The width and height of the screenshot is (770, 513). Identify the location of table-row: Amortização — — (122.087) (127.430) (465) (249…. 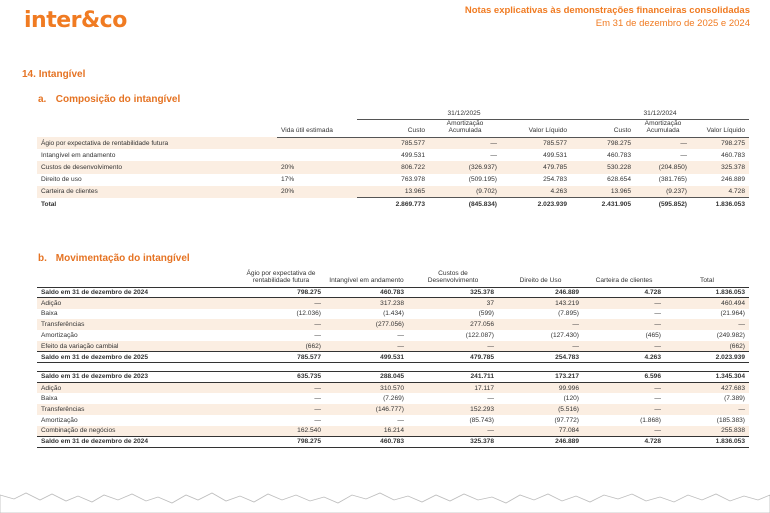
(393, 335).